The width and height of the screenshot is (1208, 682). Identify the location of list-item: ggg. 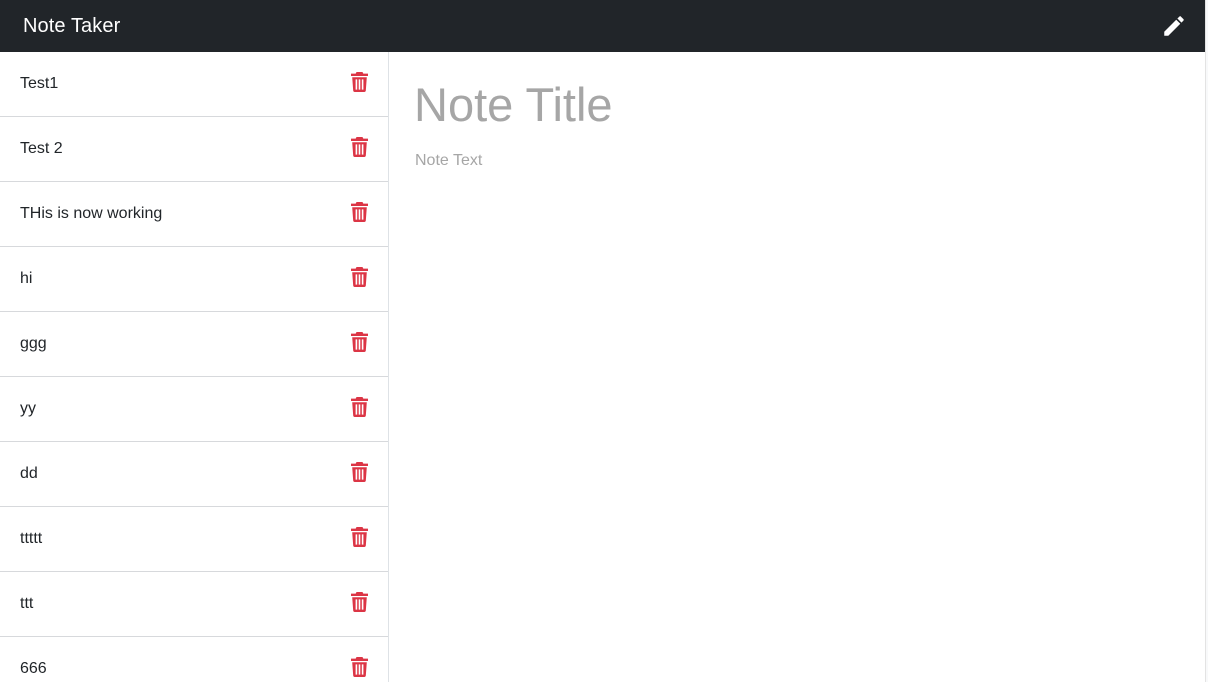
(194, 344).